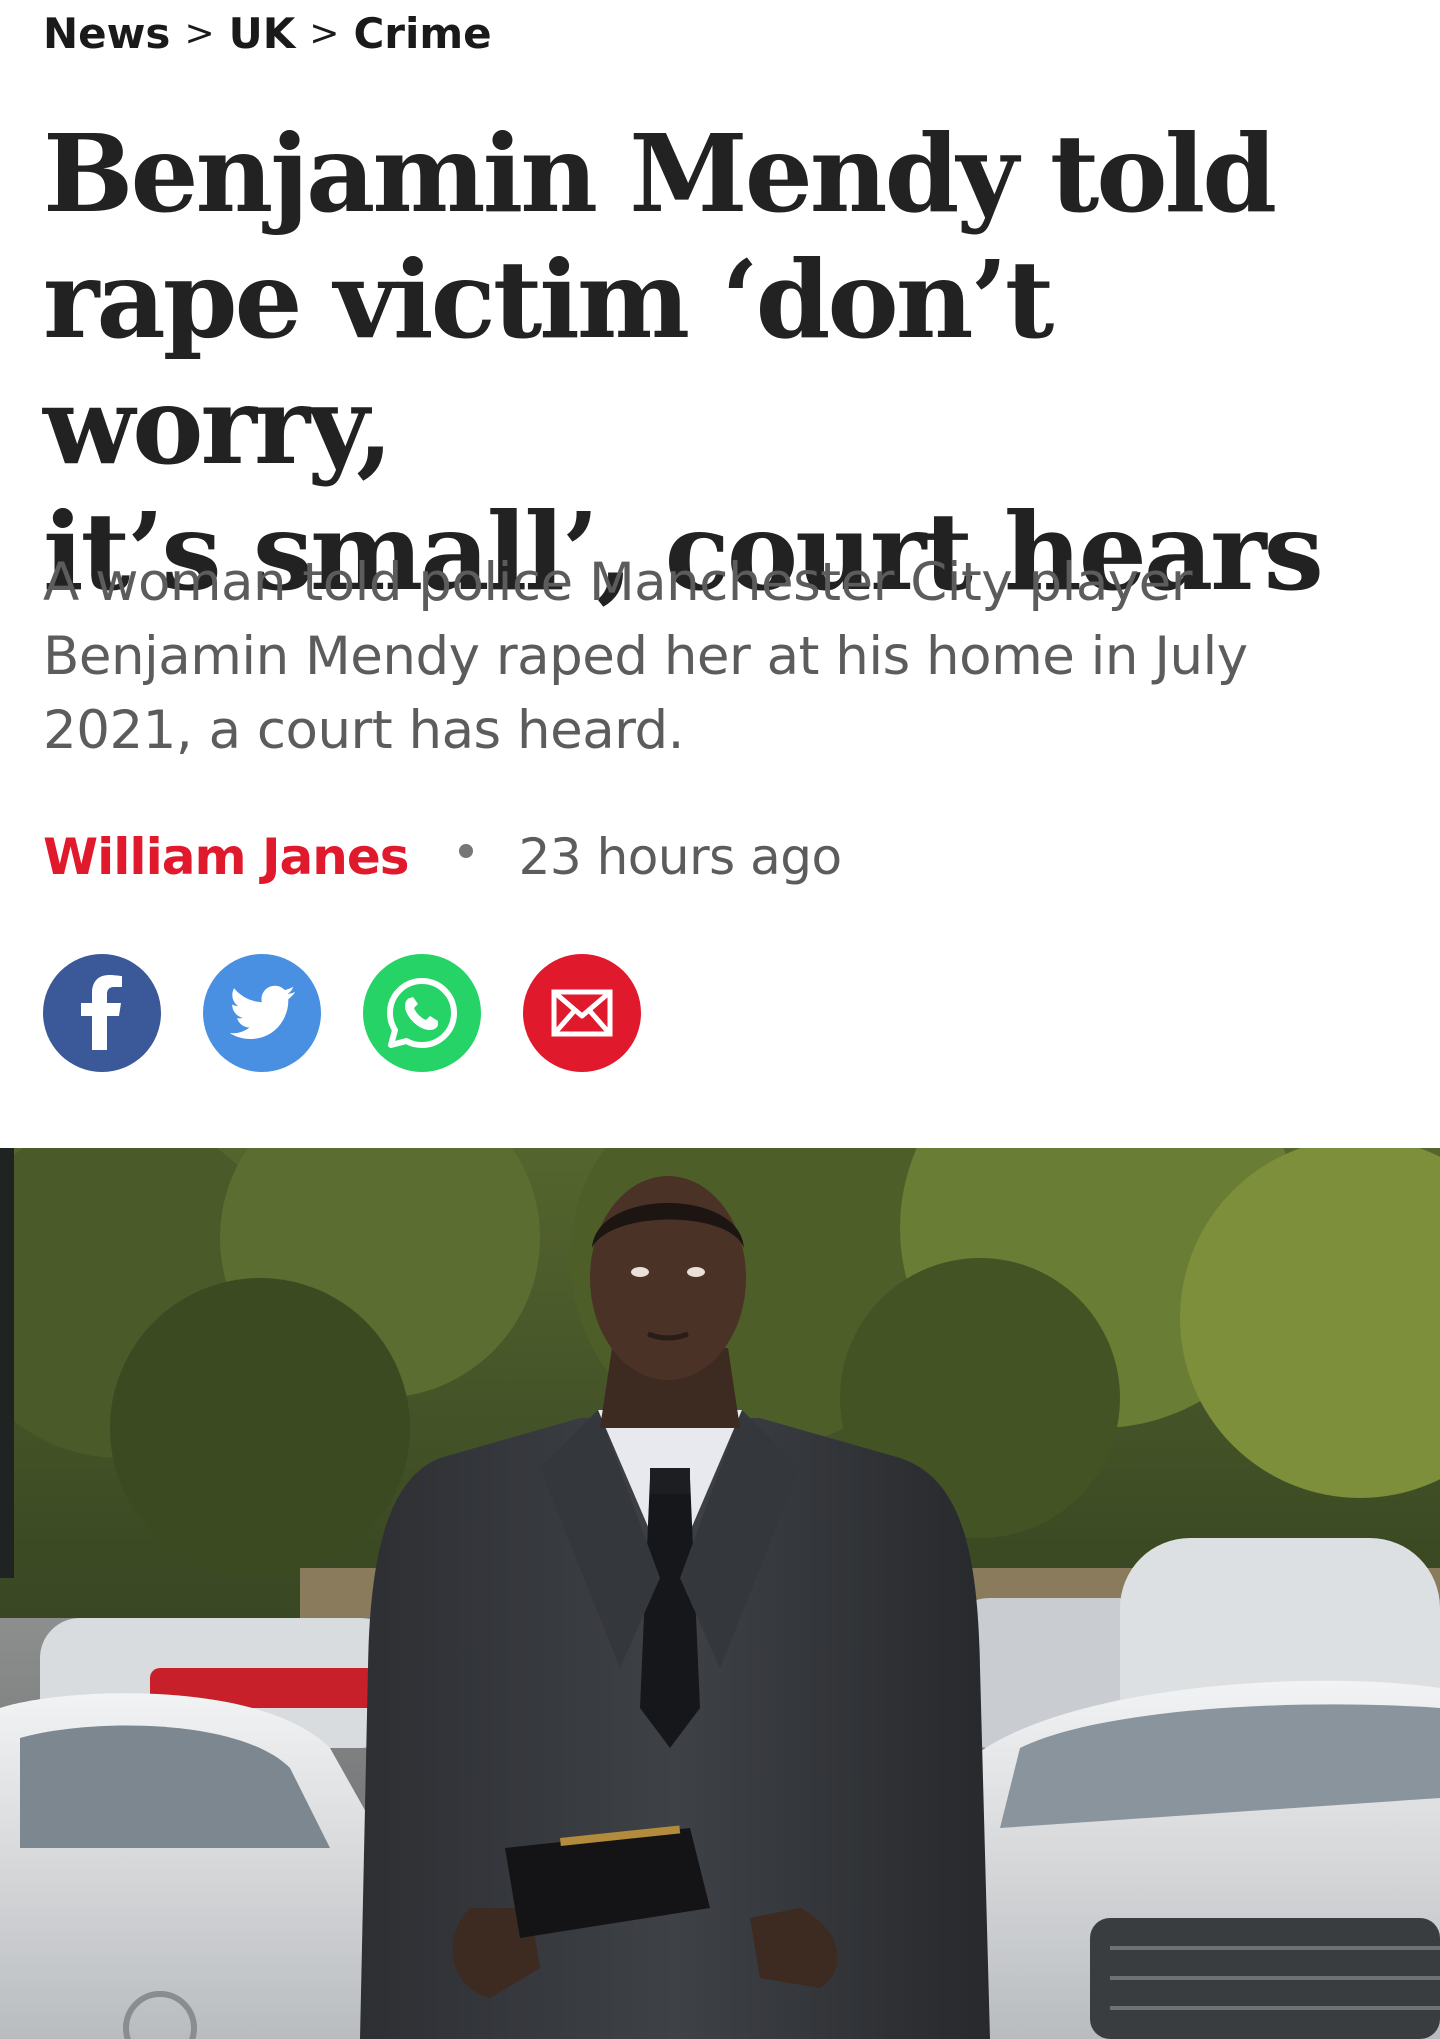 The width and height of the screenshot is (1440, 2039). Describe the element at coordinates (342, 1013) in the screenshot. I see `share-bar` at that location.